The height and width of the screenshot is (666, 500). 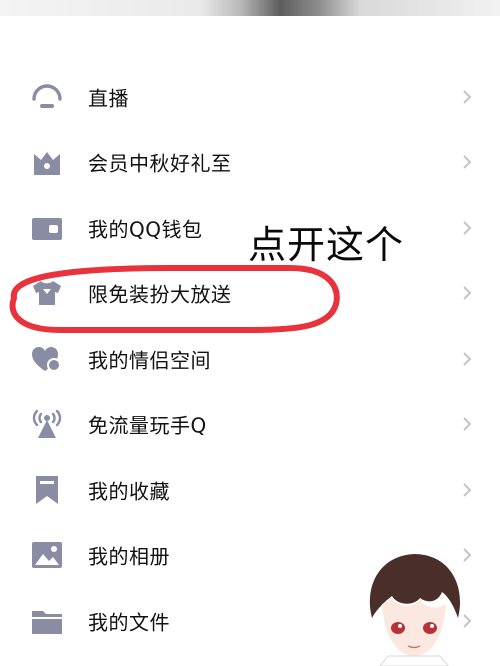 What do you see at coordinates (250, 97) in the screenshot?
I see `menu-item-live: 直播` at bounding box center [250, 97].